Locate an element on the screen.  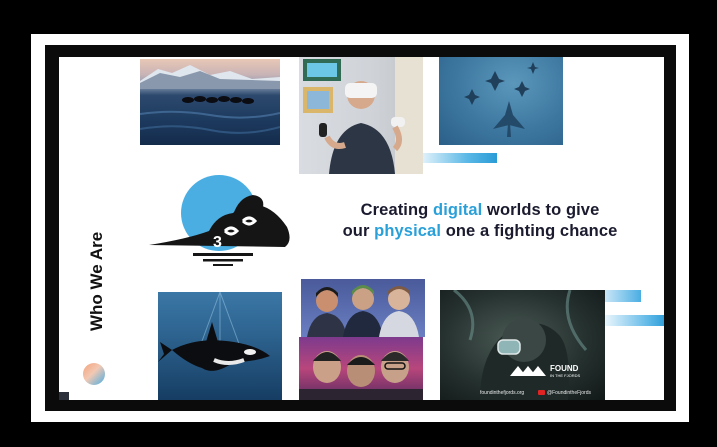
otter-logo: 3 is located at coordinates (222, 221).